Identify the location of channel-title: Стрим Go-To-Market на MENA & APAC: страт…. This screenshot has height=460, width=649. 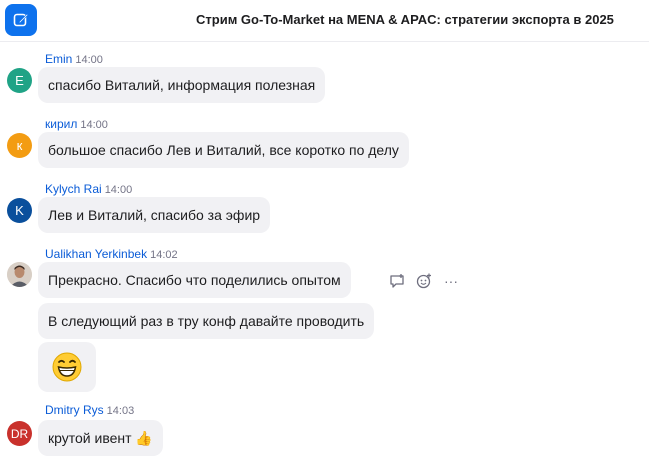
(405, 19).